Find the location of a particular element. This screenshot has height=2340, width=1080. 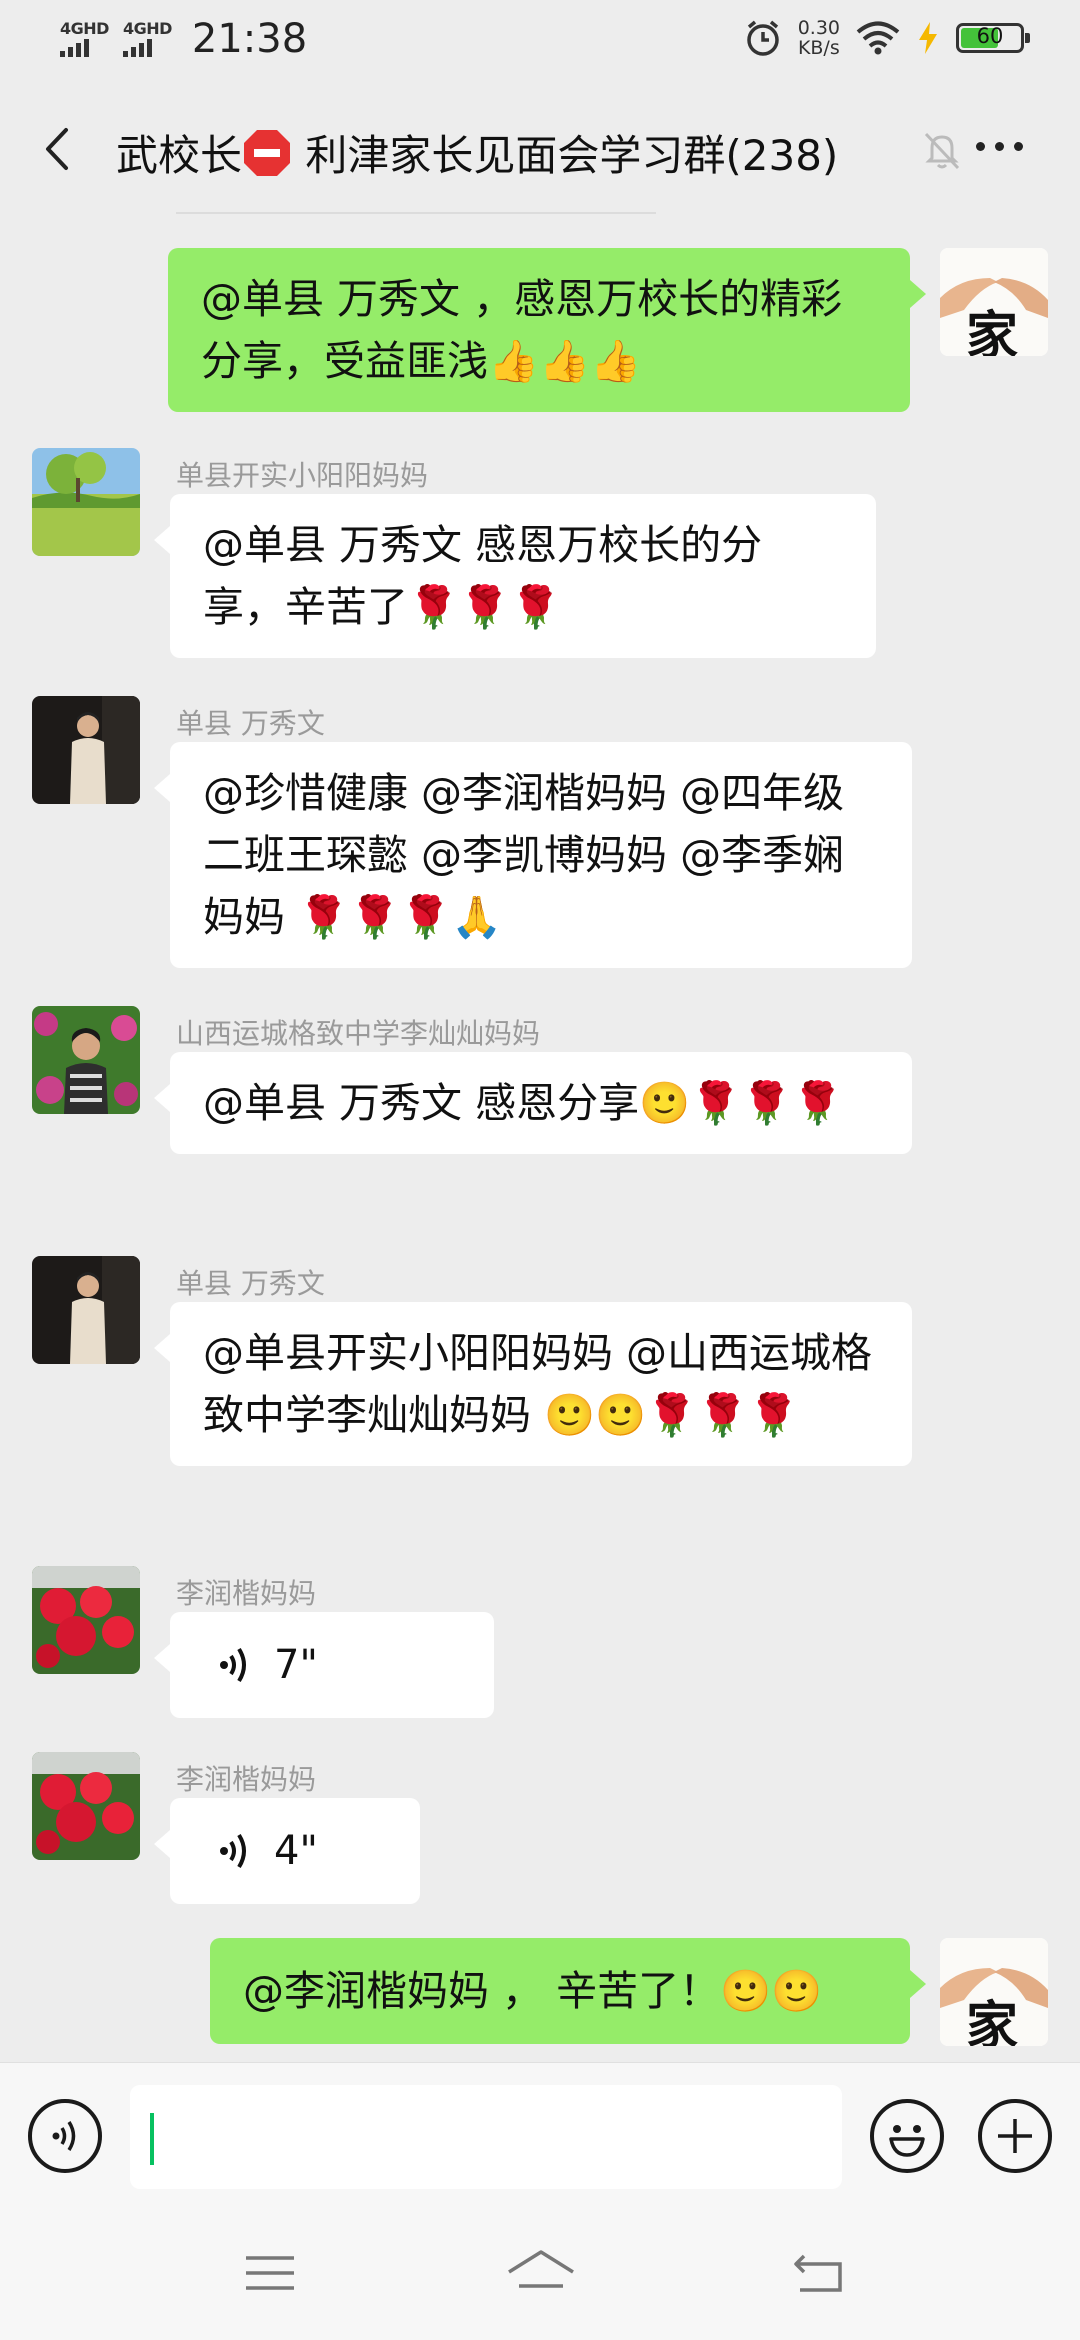

mute-bell-icon is located at coordinates (942, 151).